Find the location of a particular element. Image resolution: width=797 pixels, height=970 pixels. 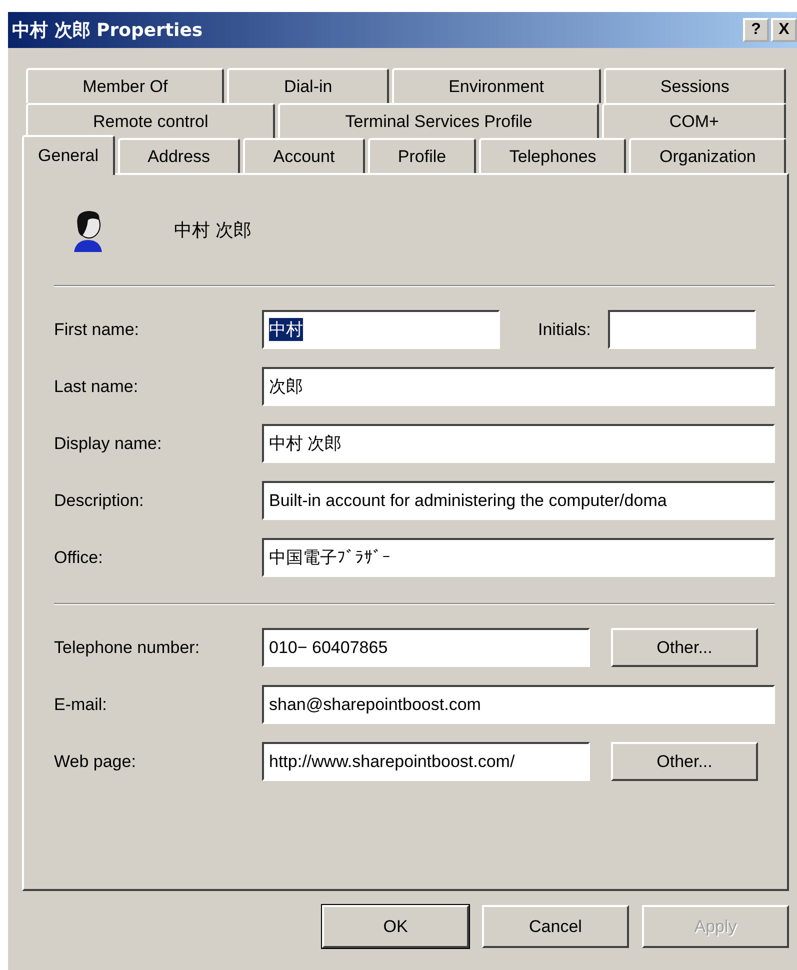

tab: COM+ is located at coordinates (694, 120).